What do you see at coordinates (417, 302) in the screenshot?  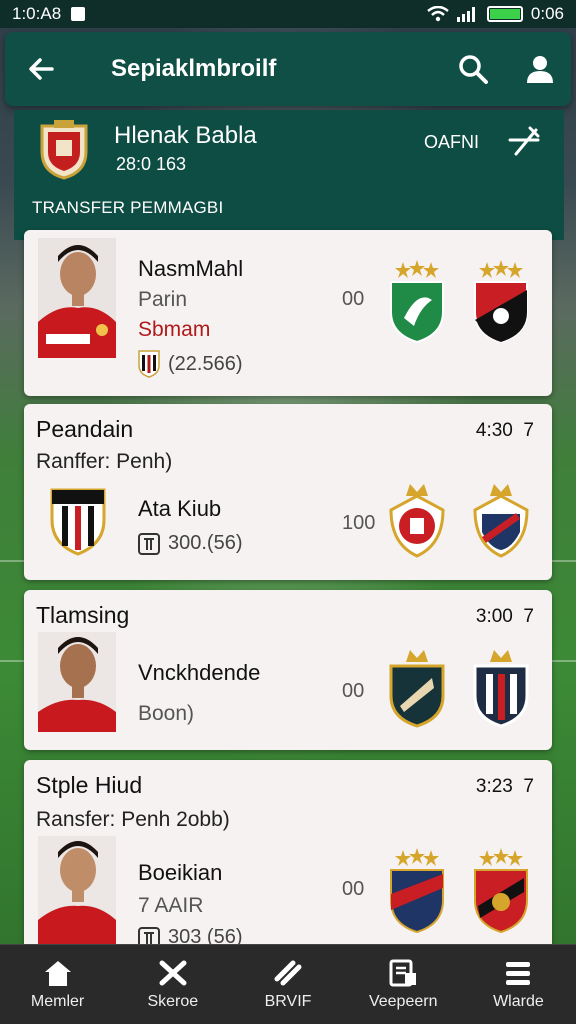 I see `club-badge-green-icon` at bounding box center [417, 302].